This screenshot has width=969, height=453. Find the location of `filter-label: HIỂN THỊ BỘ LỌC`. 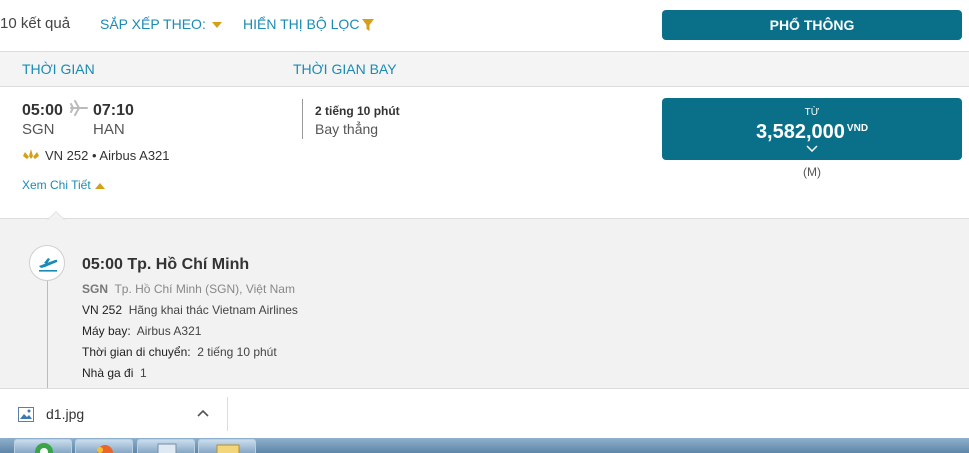

filter-label: HIỂN THỊ BỘ LỌC is located at coordinates (301, 24).